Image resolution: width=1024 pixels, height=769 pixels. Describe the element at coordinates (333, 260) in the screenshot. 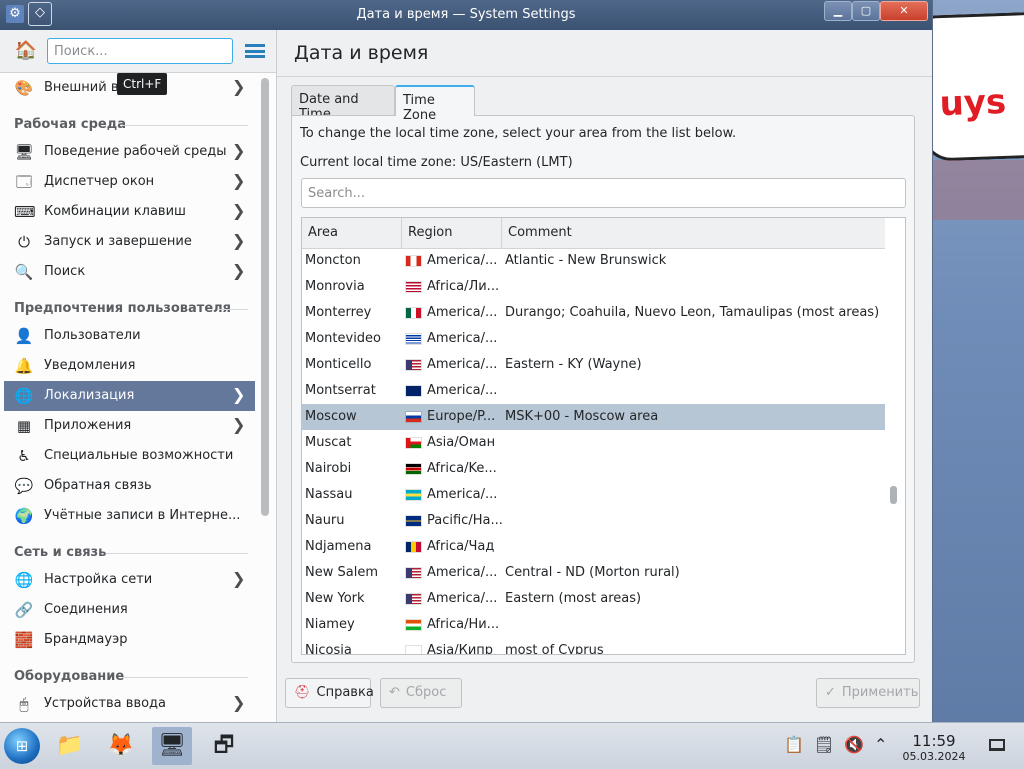

I see `cell-area: Moncton` at that location.